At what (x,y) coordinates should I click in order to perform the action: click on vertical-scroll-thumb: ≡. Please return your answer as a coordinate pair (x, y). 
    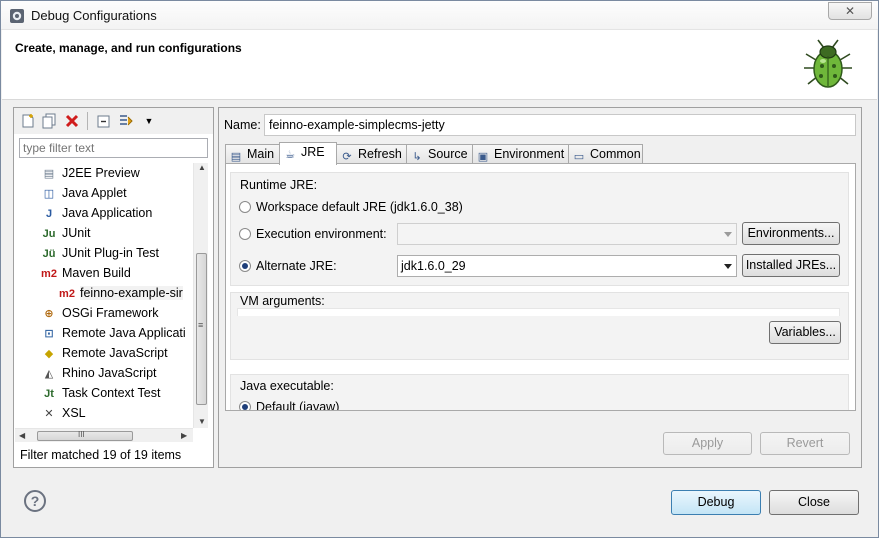
    Looking at the image, I should click on (201, 329).